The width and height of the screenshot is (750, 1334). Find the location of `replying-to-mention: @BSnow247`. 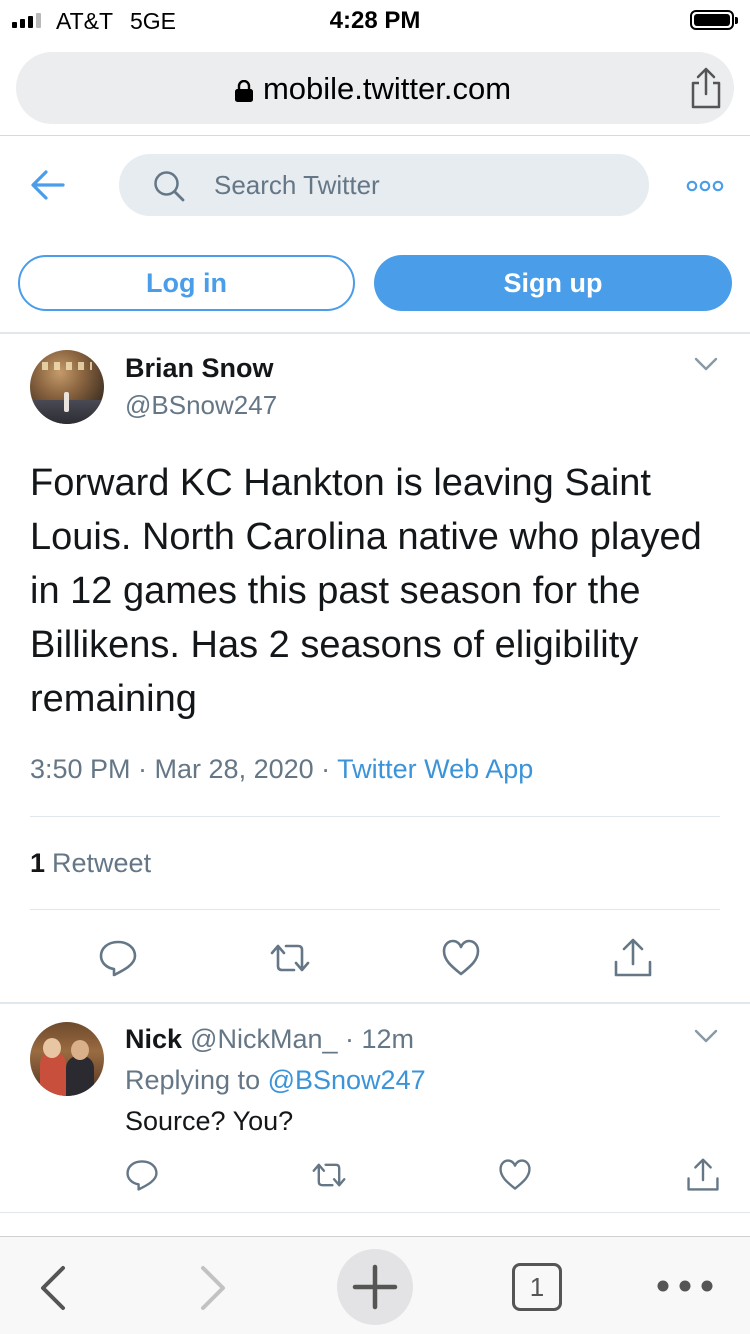

replying-to-mention: @BSnow247 is located at coordinates (347, 1080).